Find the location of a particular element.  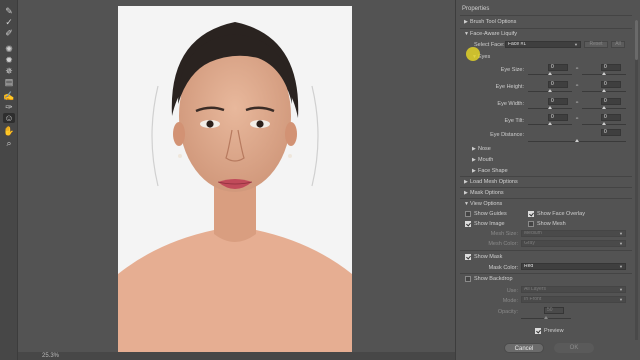

thaw-mask-icon: ✑ is located at coordinates (9, 107).